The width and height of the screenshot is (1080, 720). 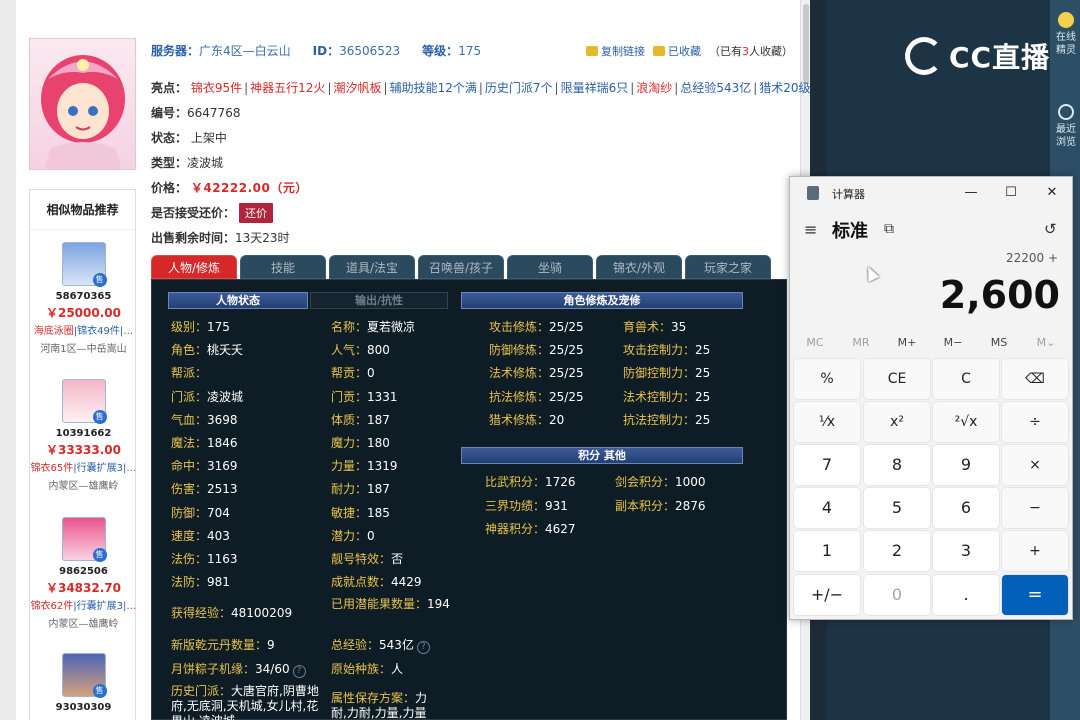 I want to click on tab-summons: 召唤兽/孩子, so click(x=461, y=267).